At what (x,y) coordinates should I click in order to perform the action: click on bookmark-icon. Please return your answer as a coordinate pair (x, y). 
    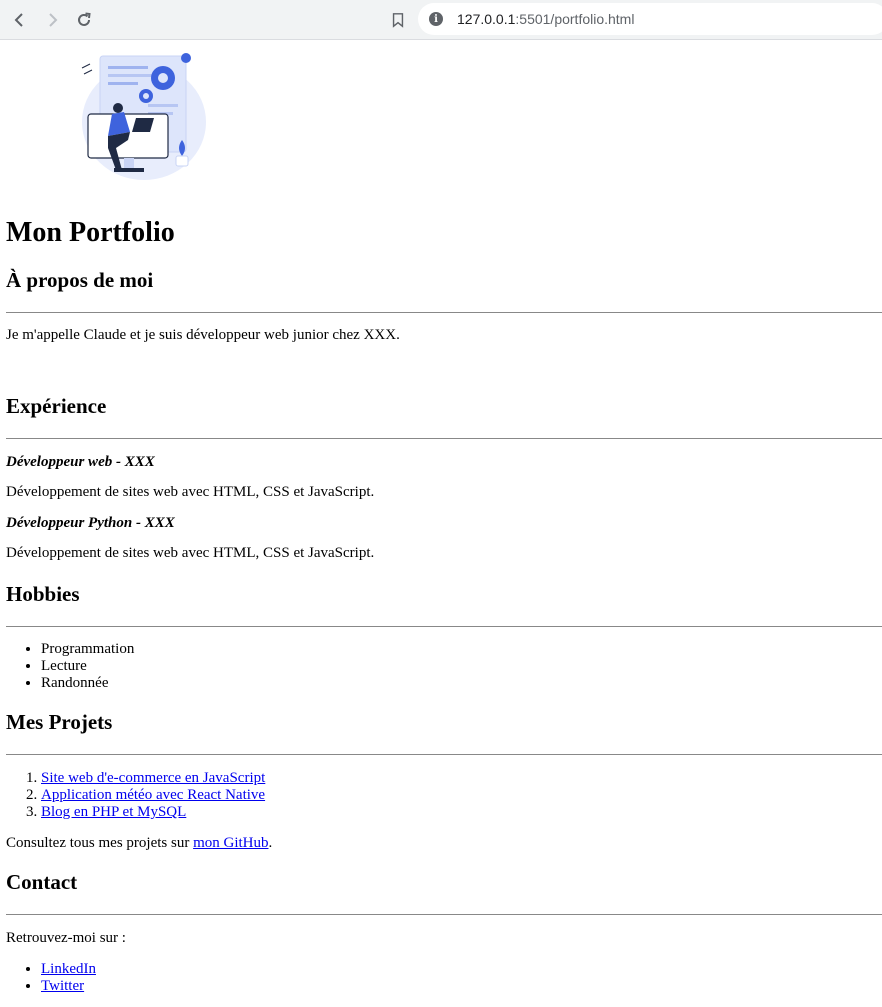
    Looking at the image, I should click on (398, 20).